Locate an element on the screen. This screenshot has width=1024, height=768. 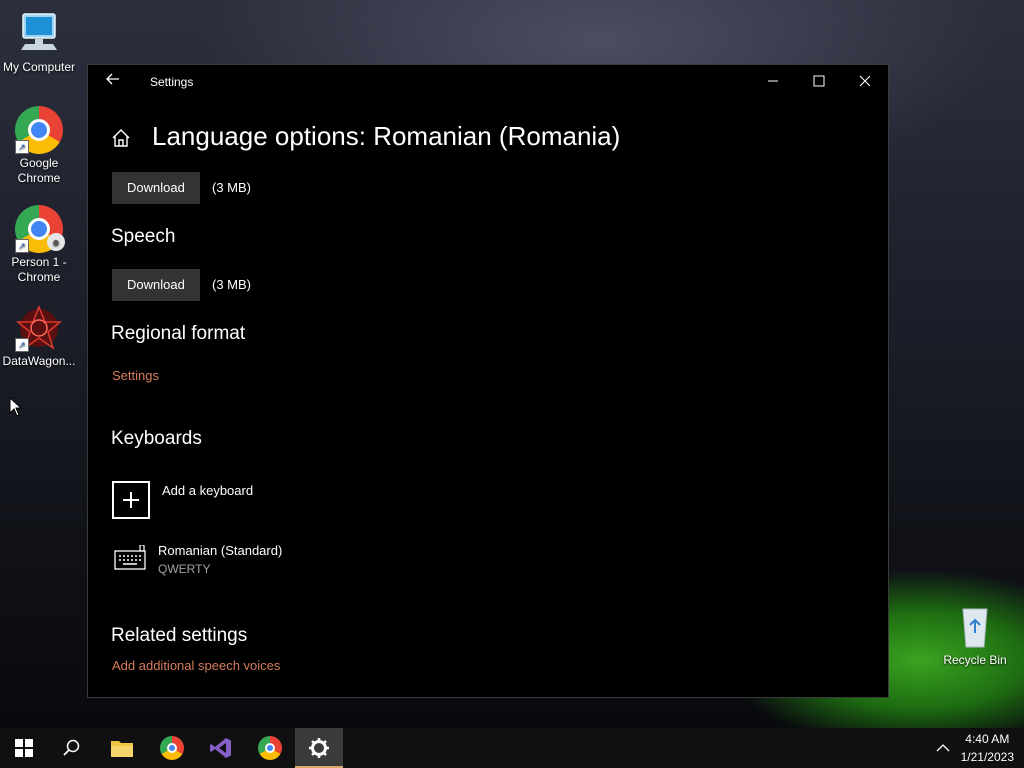
language-pack-size: (3 MB) is located at coordinates (231, 187).